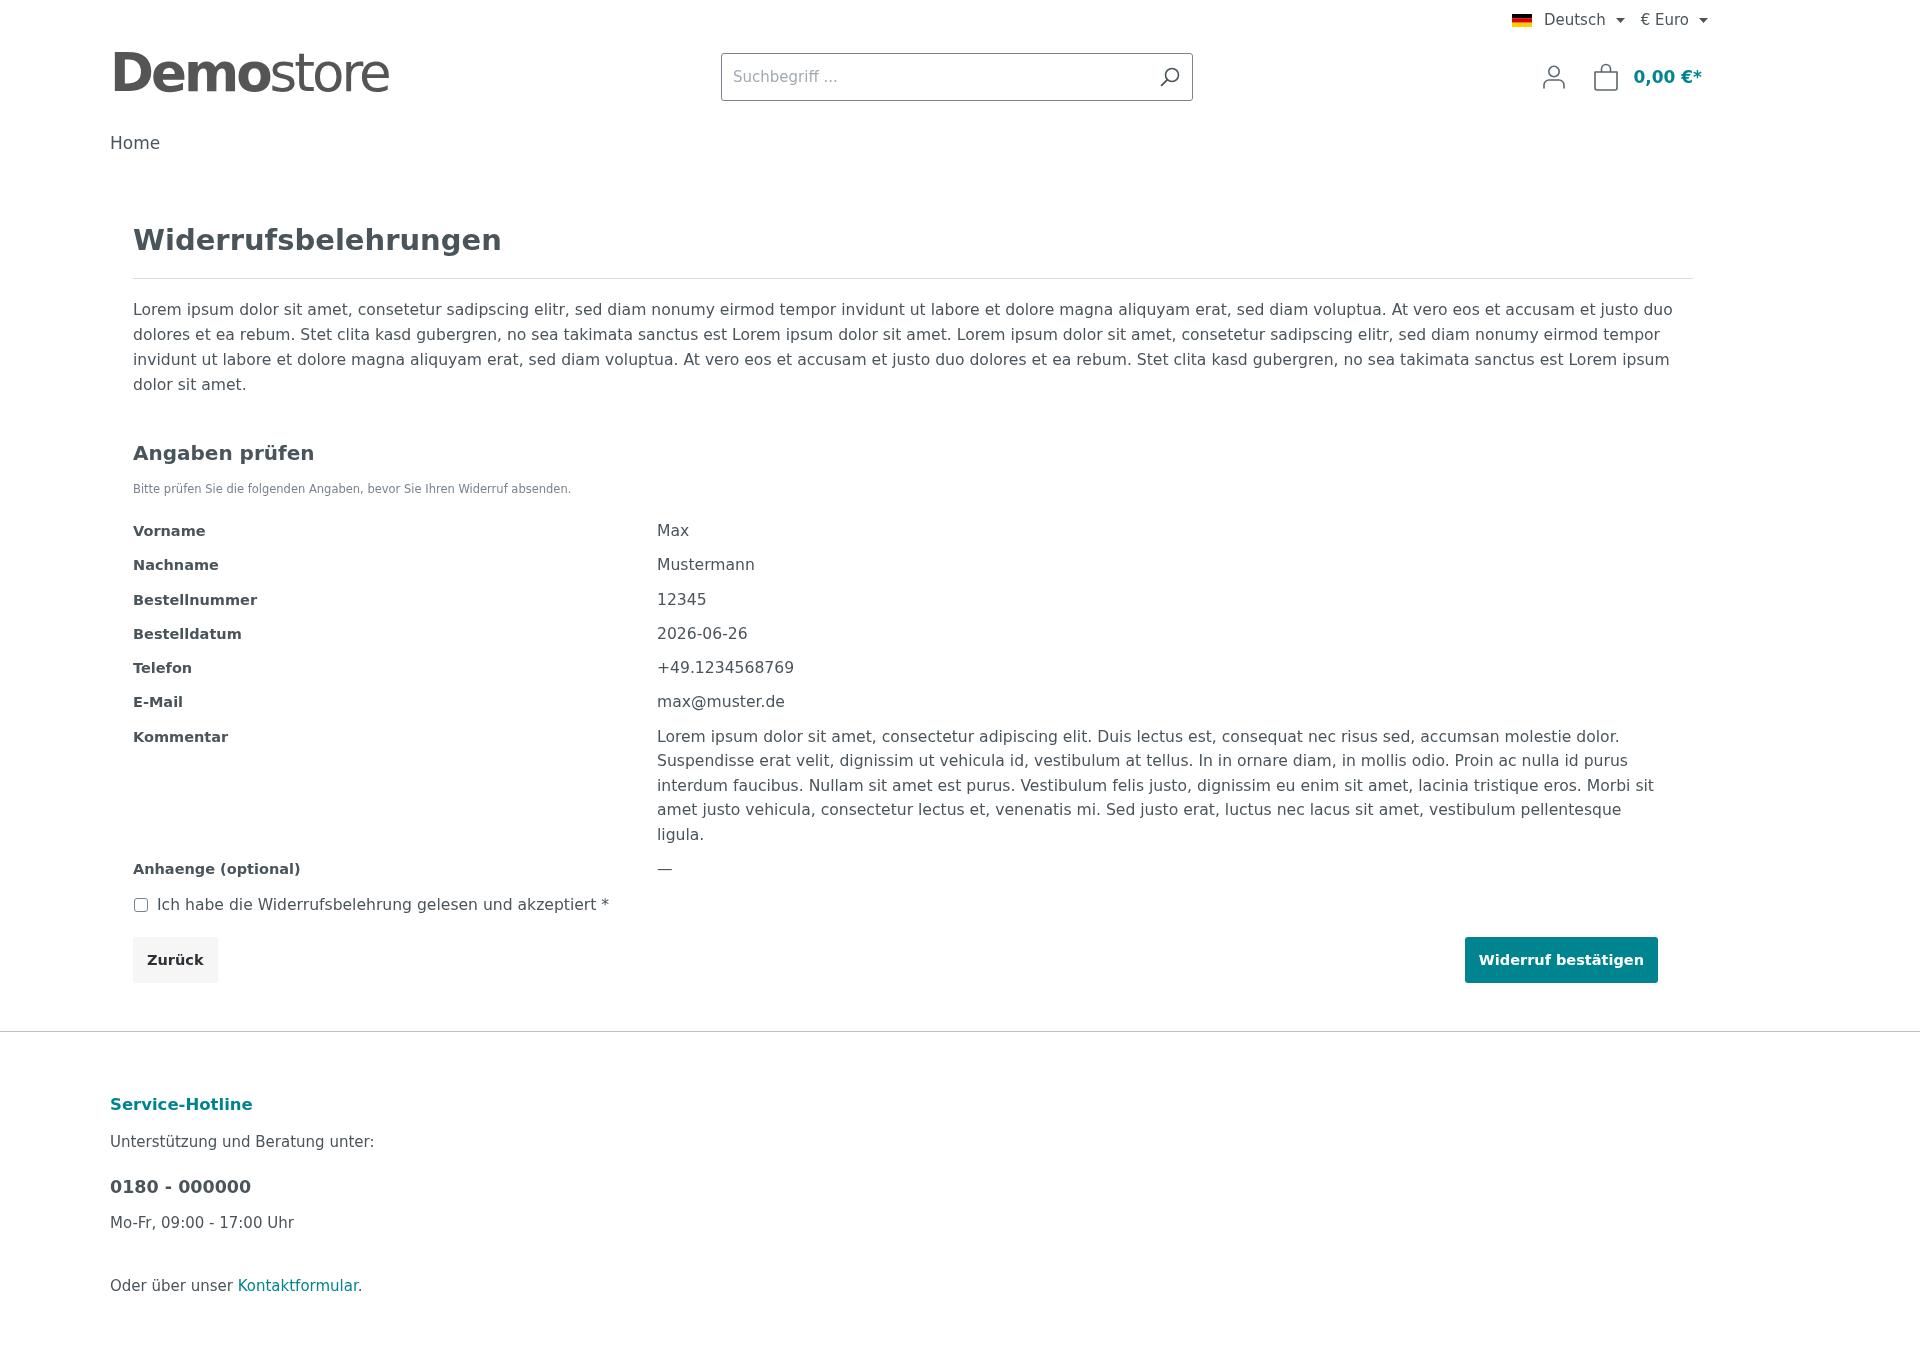  Describe the element at coordinates (181, 737) in the screenshot. I see `field-label: Kommentar` at that location.